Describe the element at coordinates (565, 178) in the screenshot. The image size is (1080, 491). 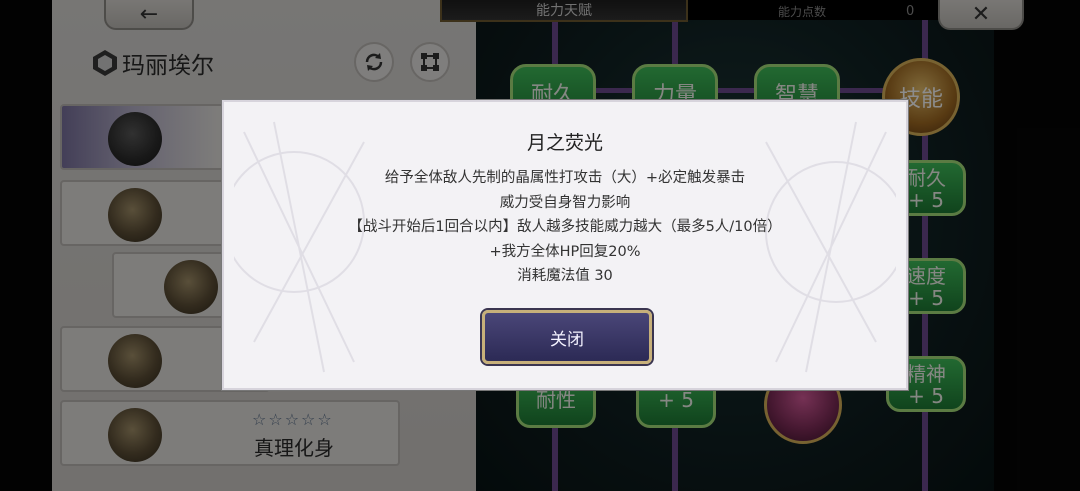
I see `description-line: 给予全体敌人先制的晶属性打攻击（大）+必定触发暴击` at that location.